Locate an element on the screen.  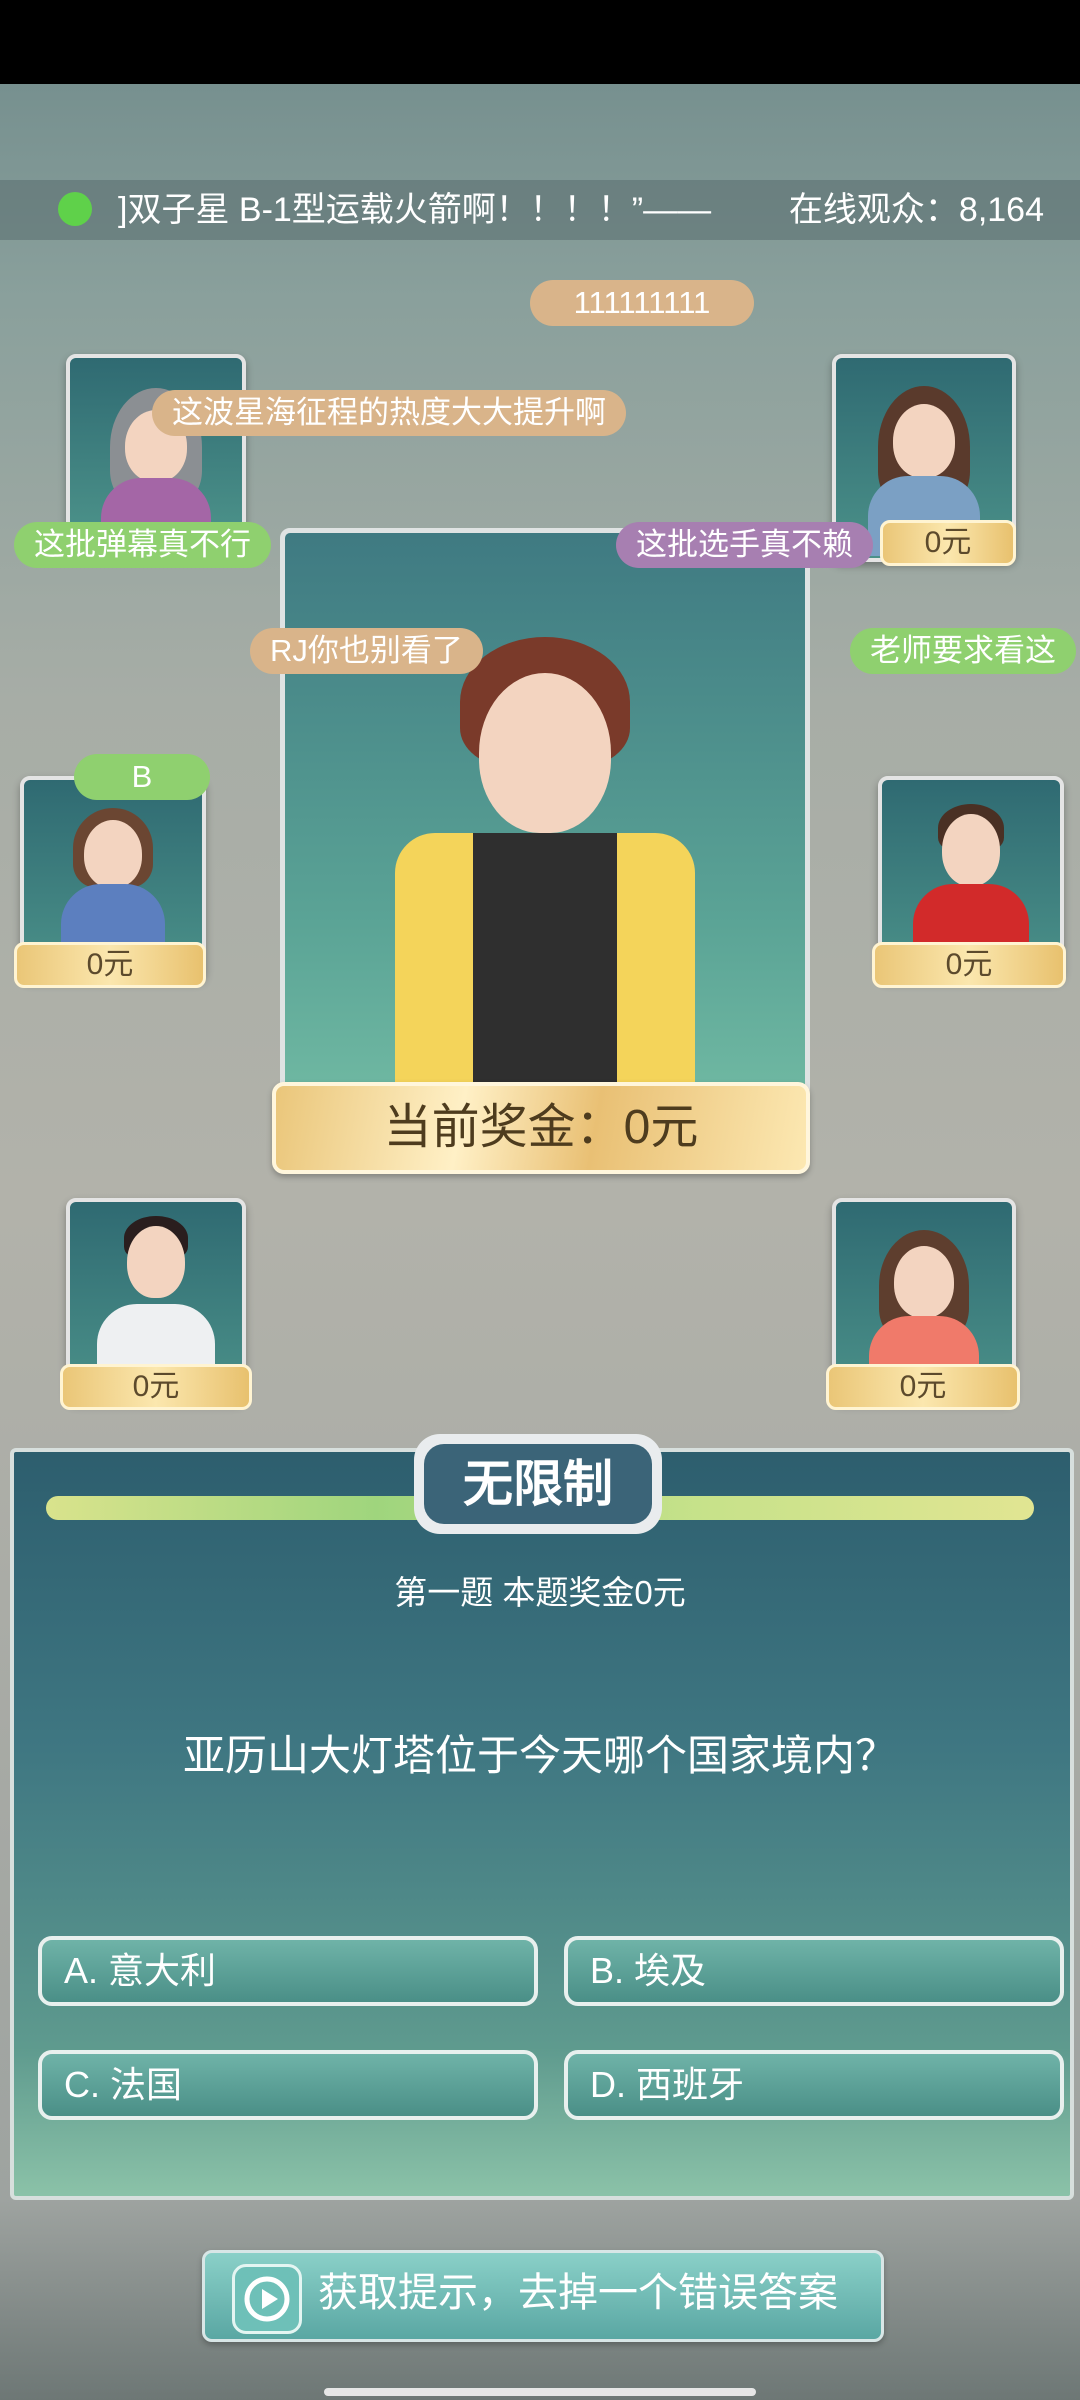
player-card-top-left is located at coordinates (156, 445).